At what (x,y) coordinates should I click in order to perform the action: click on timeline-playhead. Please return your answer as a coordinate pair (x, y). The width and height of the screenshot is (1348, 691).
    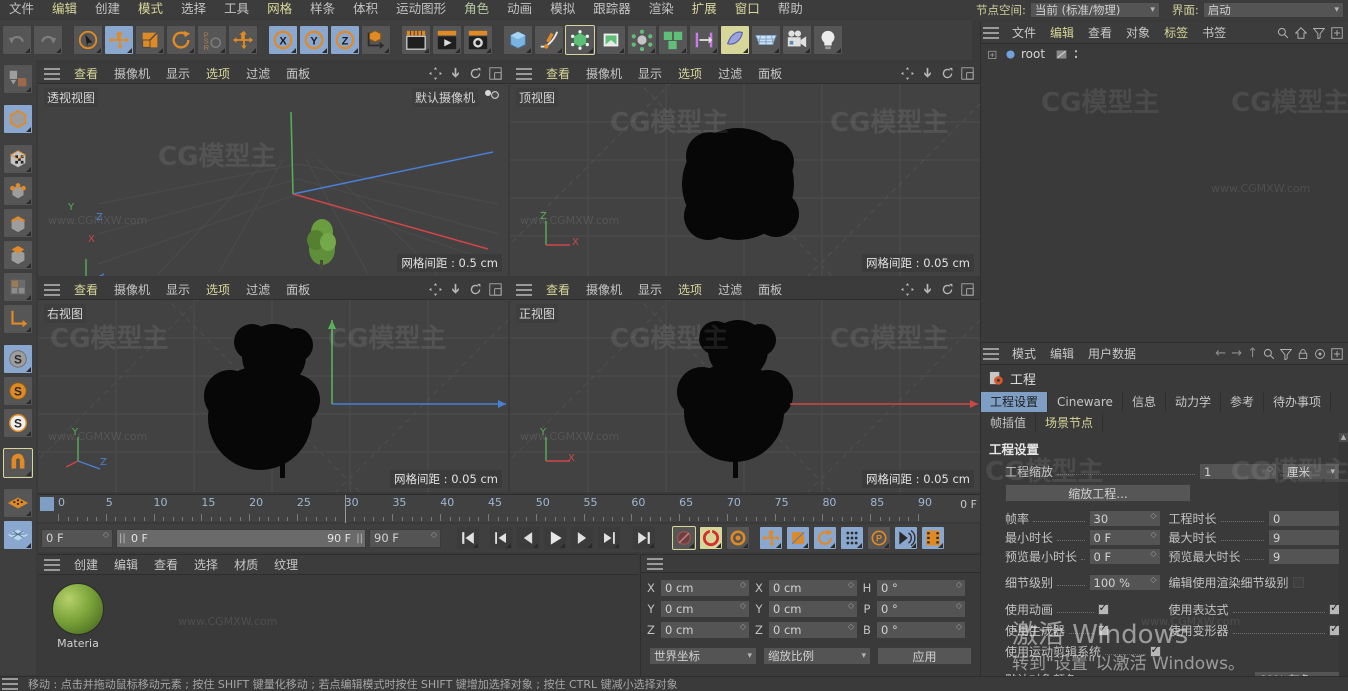
    Looking at the image, I should click on (47, 504).